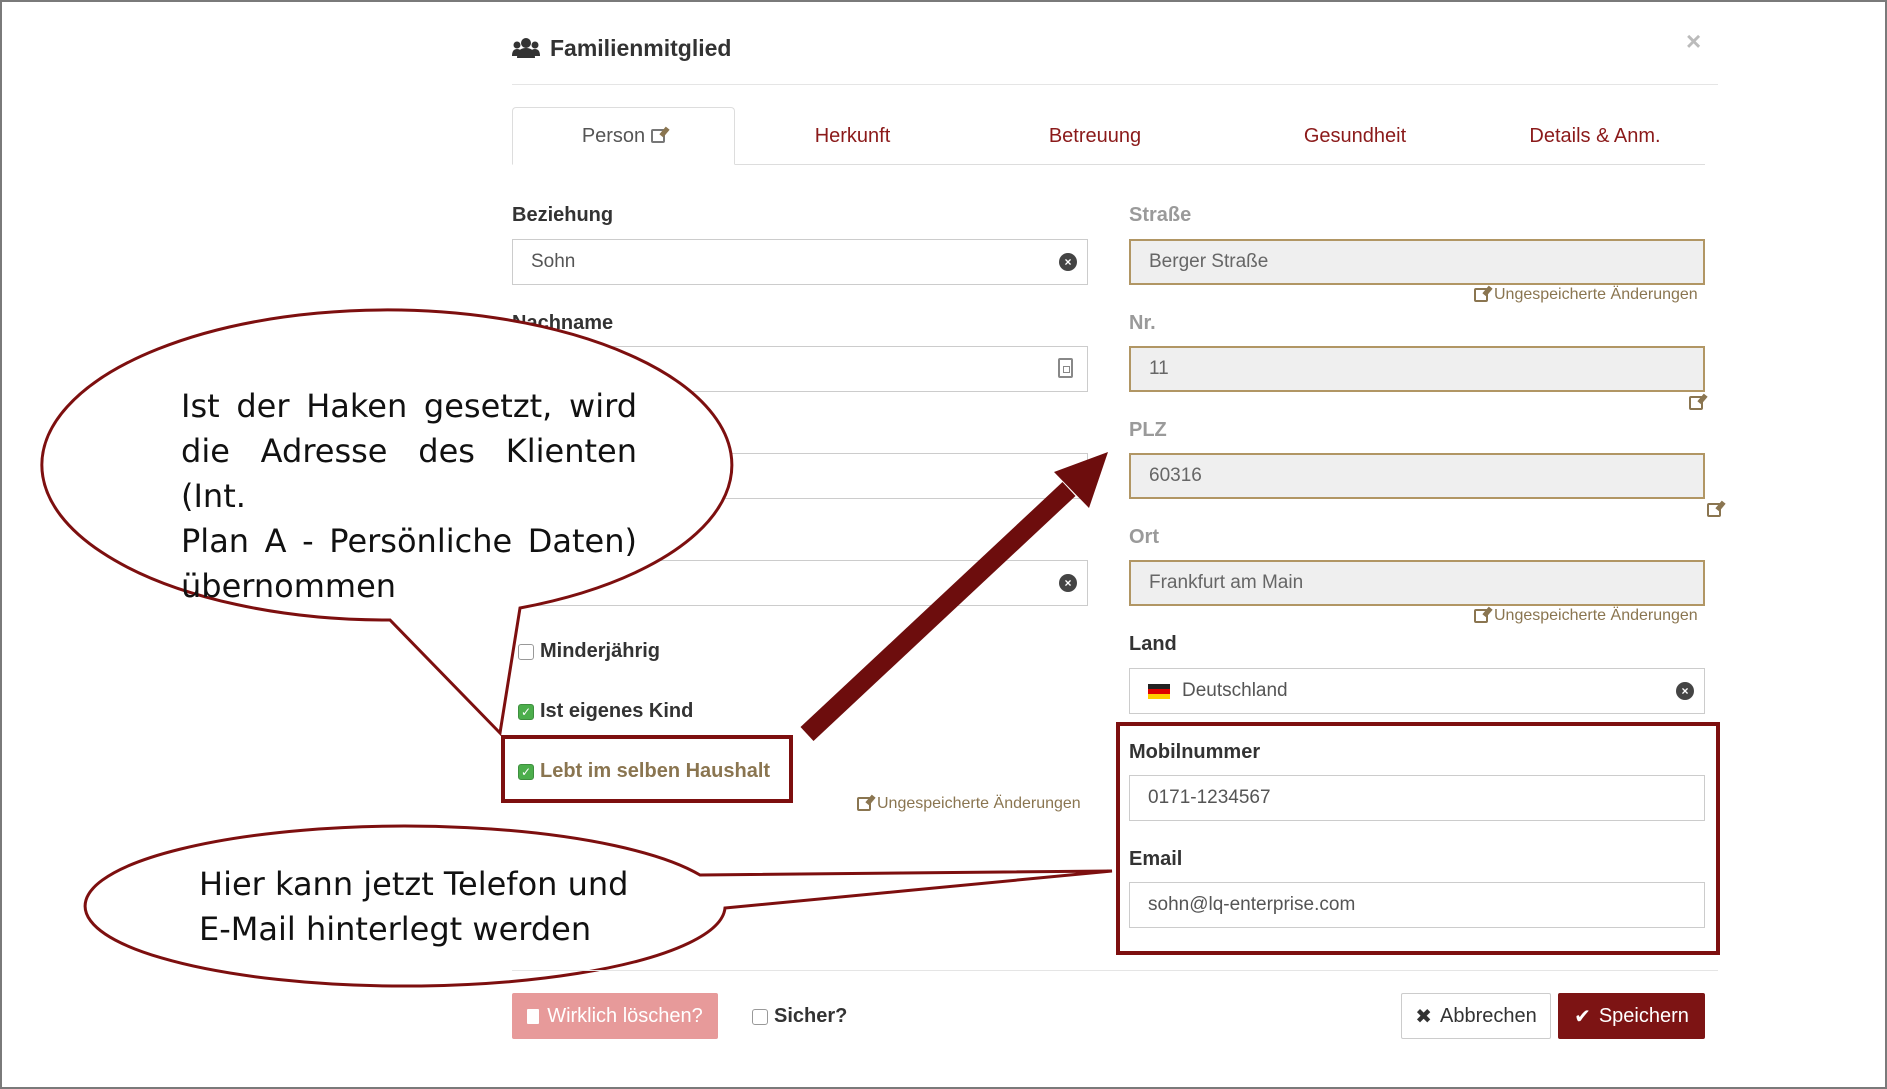 The width and height of the screenshot is (1887, 1089). I want to click on bubble-1-line: Plan A - Persönliche Daten), so click(409, 541).